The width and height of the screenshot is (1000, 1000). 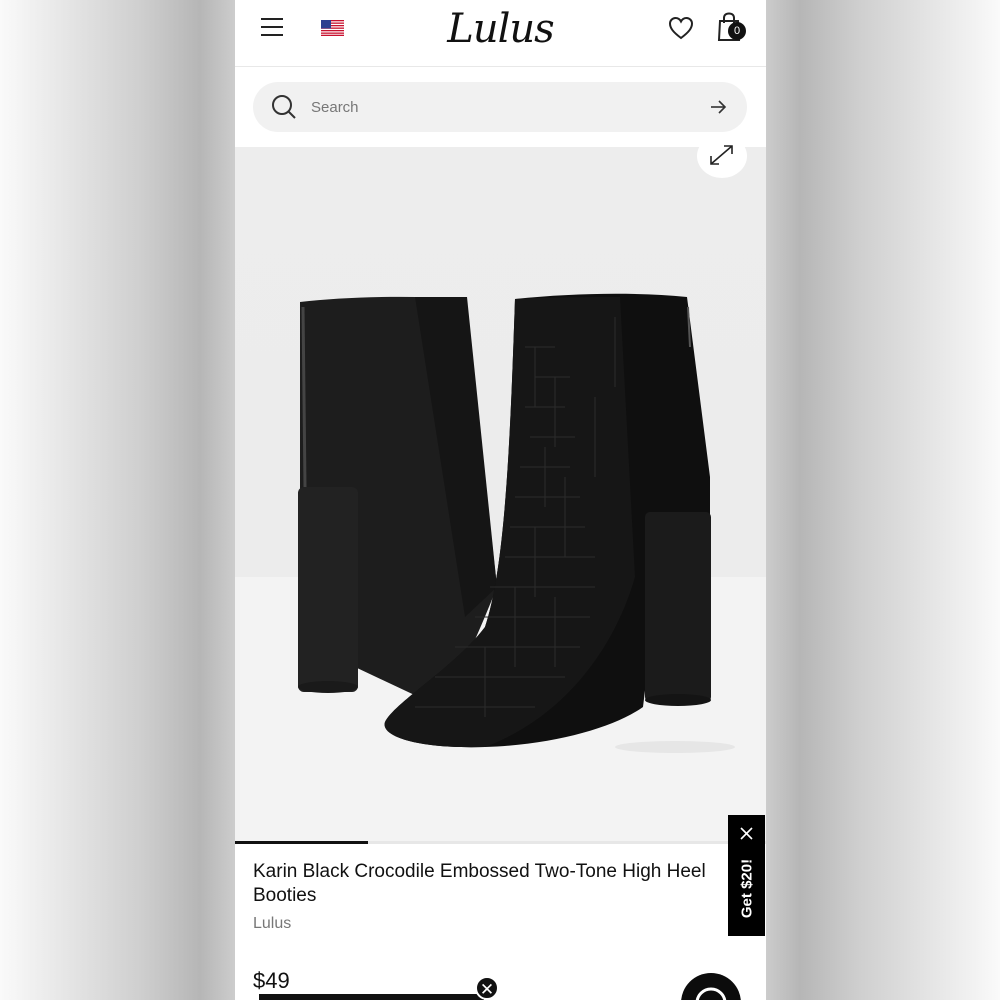 I want to click on expand-icon, so click(x=721, y=155).